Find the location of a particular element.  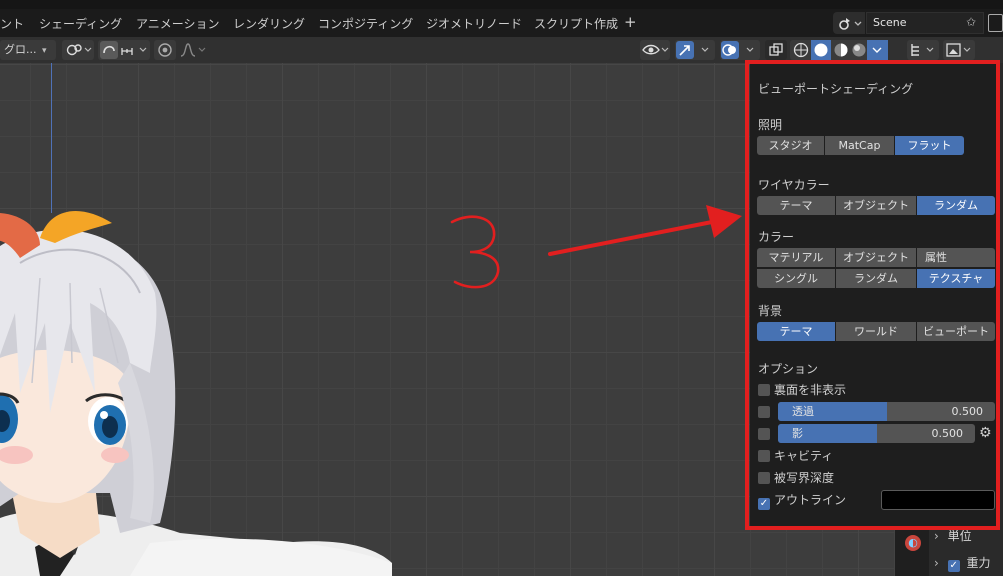

gravity-checkbox: ✓ is located at coordinates (953, 566).